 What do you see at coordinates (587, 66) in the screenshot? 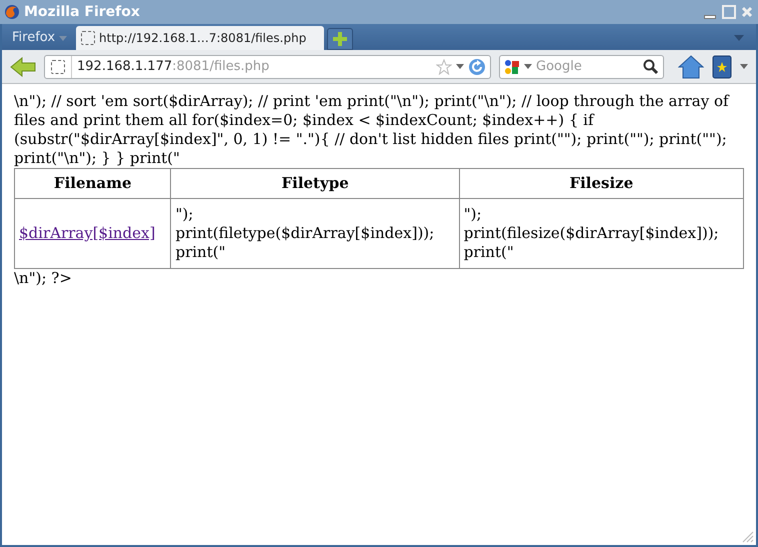
I see `search-input: Google` at bounding box center [587, 66].